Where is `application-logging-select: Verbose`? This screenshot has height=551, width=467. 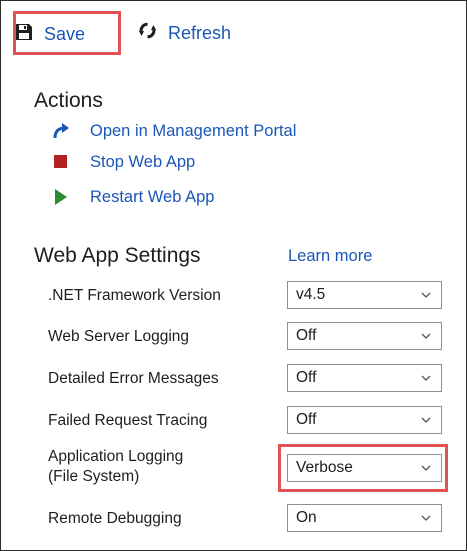 application-logging-select: Verbose is located at coordinates (364, 468).